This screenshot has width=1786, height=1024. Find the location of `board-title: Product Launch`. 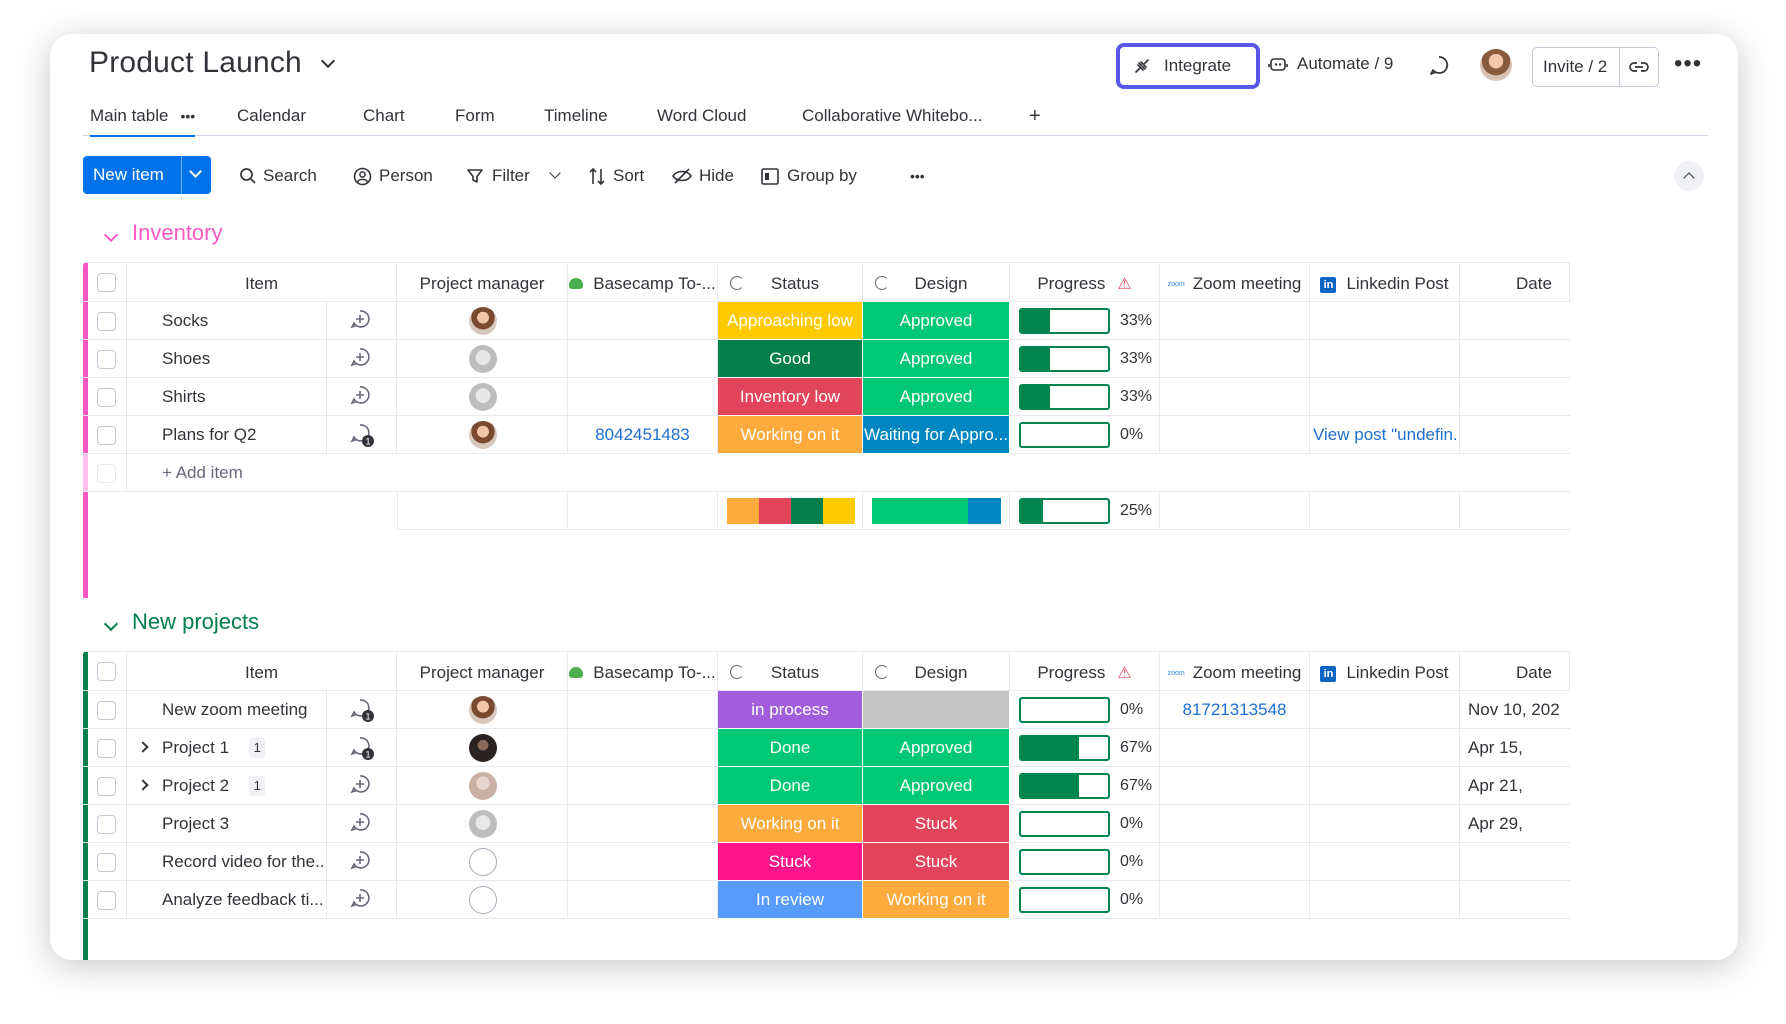

board-title: Product Launch is located at coordinates (212, 63).